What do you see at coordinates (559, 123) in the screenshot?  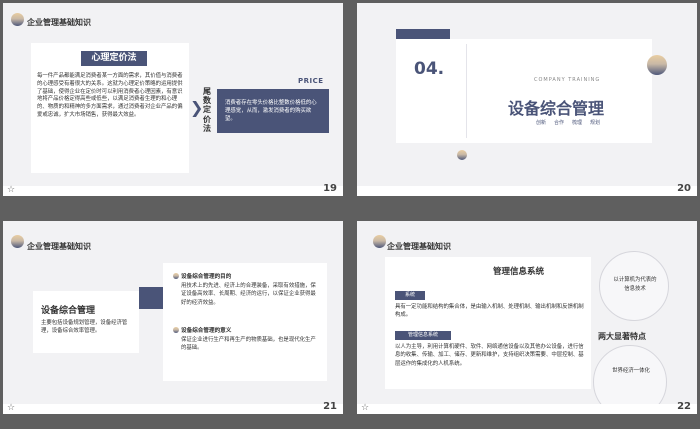 I see `tag: 合作` at bounding box center [559, 123].